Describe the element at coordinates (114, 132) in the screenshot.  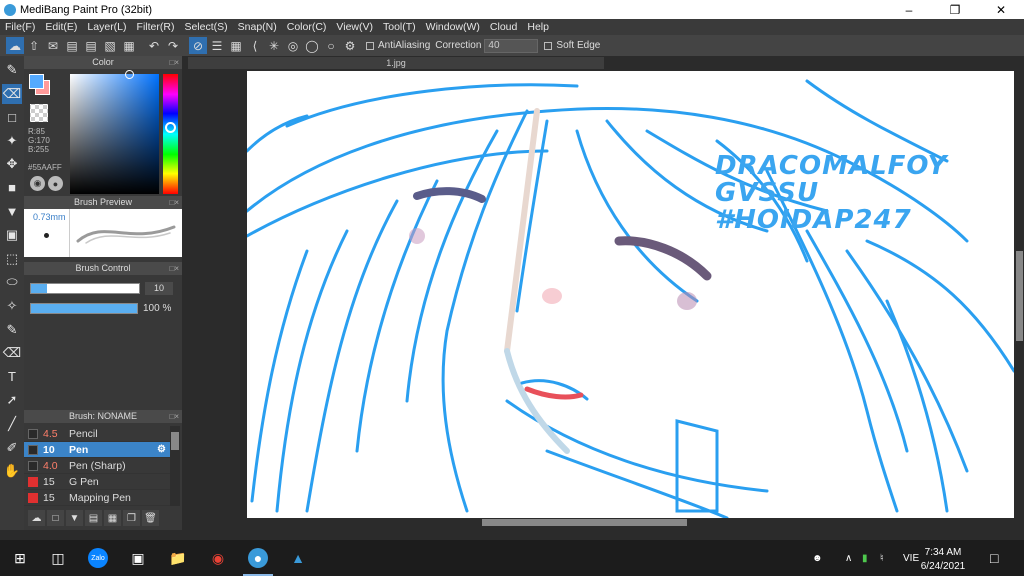
I see `saturation-value-picker` at that location.